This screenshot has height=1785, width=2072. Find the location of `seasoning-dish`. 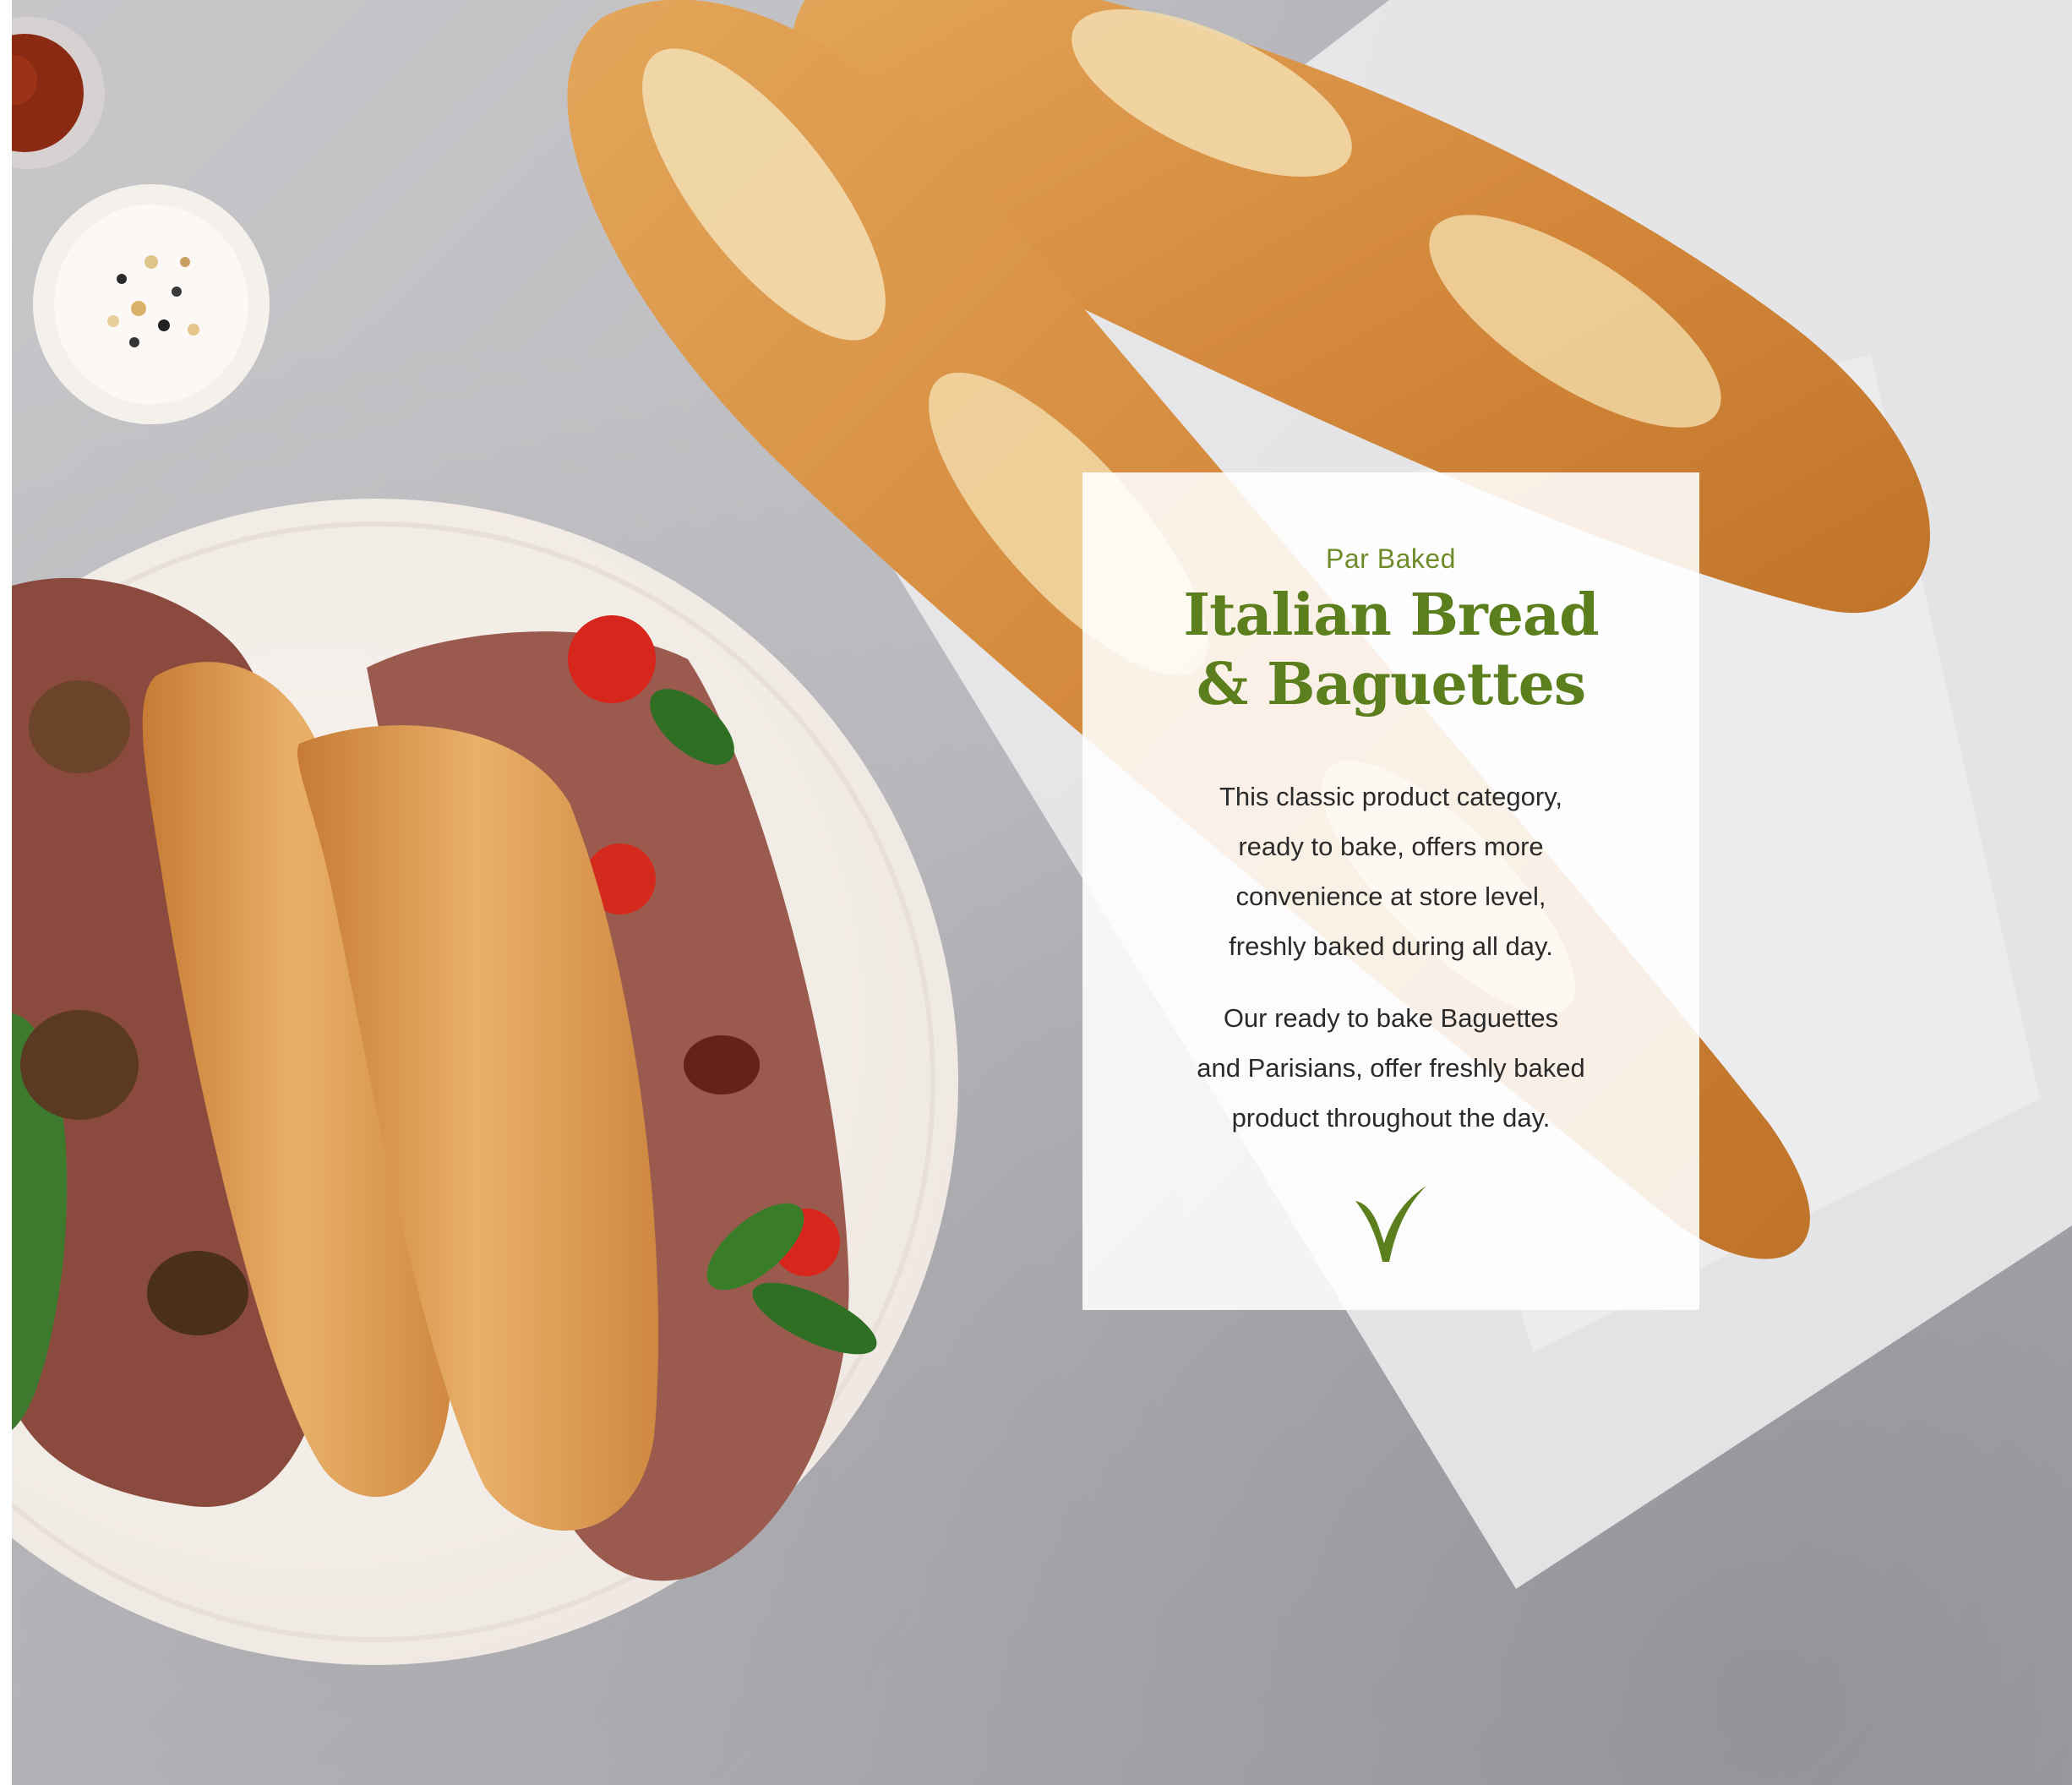

seasoning-dish is located at coordinates (151, 304).